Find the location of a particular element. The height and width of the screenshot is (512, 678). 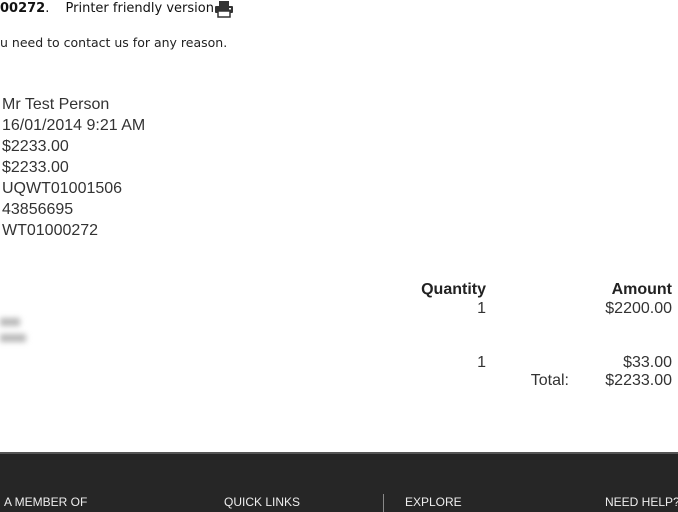

printer-icon is located at coordinates (224, 9).